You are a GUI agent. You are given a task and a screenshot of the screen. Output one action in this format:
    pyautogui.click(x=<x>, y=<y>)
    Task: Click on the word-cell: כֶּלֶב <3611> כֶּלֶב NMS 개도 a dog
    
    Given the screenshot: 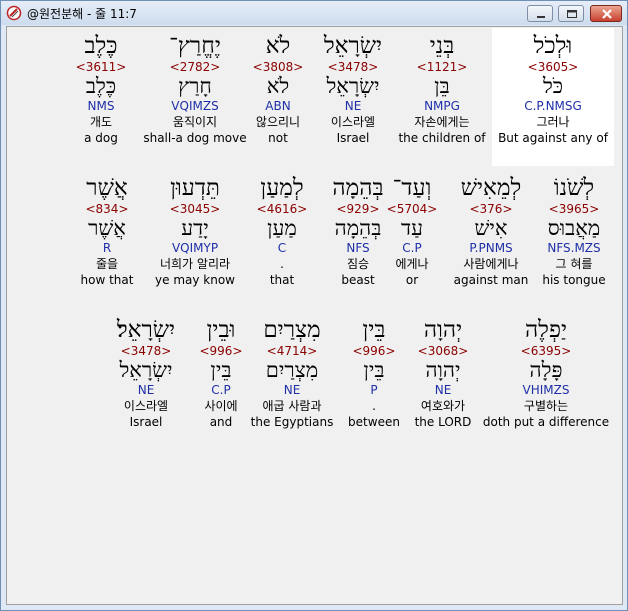 What is the action you would take?
    pyautogui.click(x=101, y=88)
    